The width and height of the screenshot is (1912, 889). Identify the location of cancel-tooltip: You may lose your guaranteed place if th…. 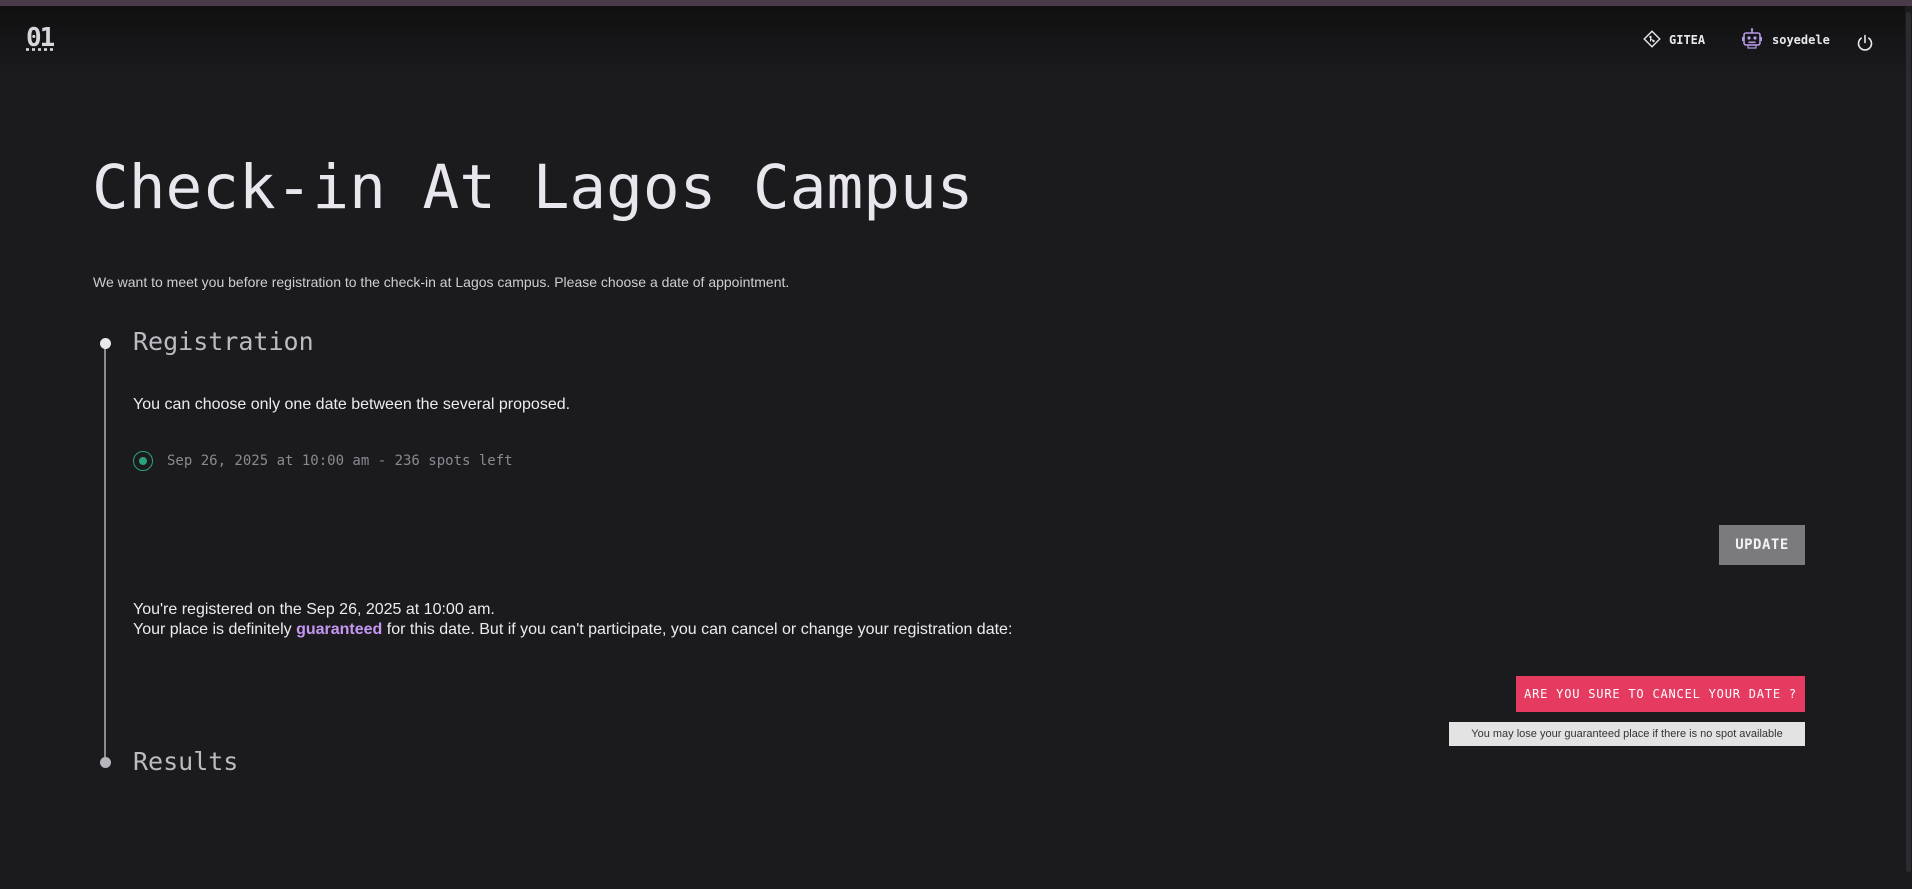
(1627, 734).